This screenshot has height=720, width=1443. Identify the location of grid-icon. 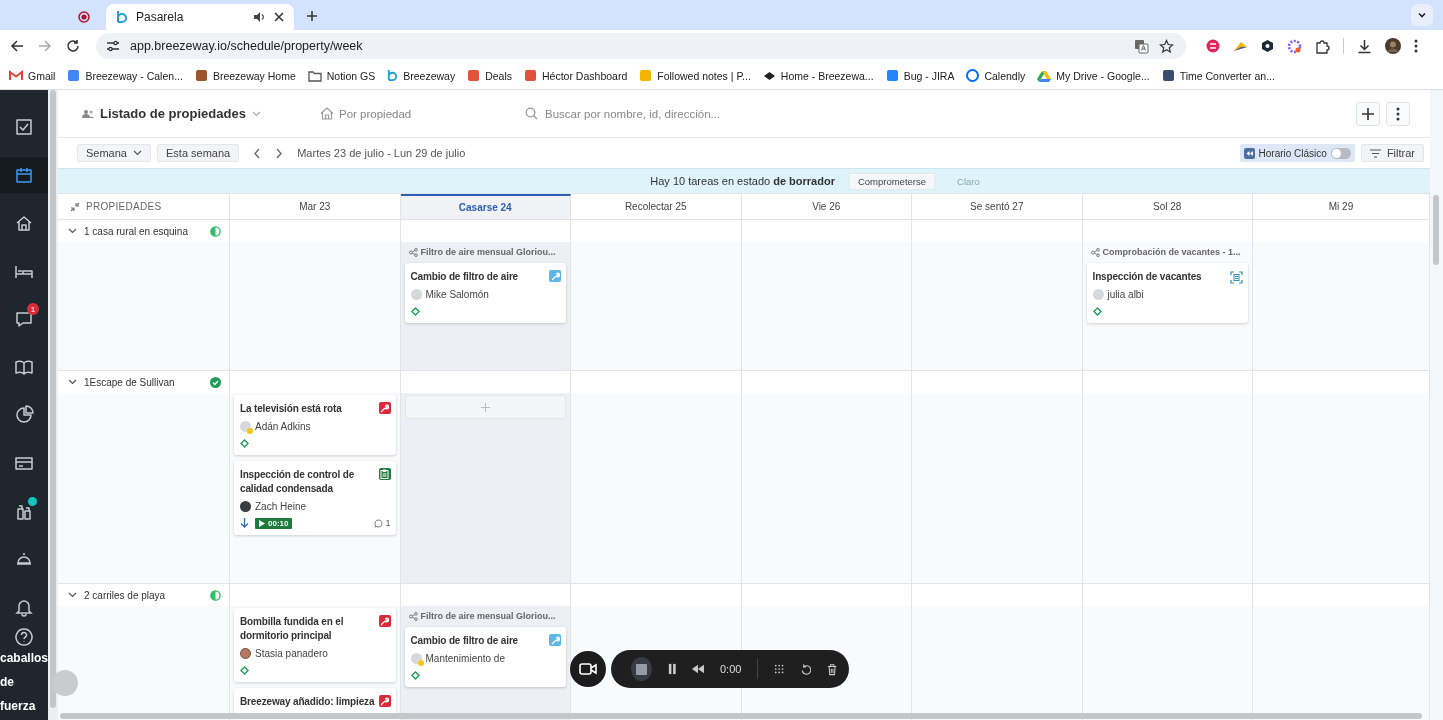
(779, 669).